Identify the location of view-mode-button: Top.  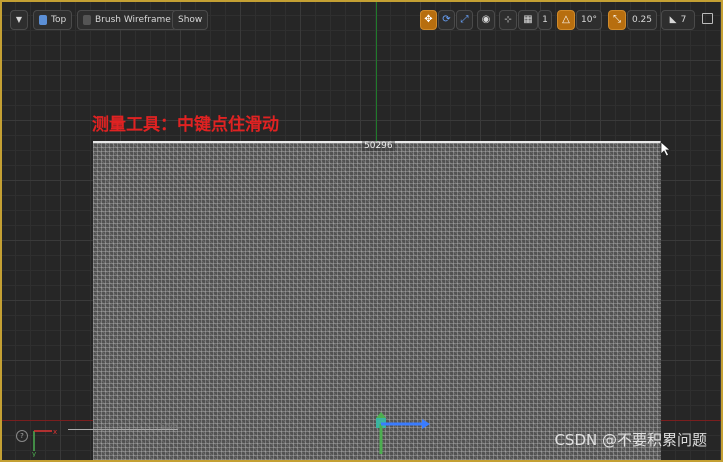
(53, 20).